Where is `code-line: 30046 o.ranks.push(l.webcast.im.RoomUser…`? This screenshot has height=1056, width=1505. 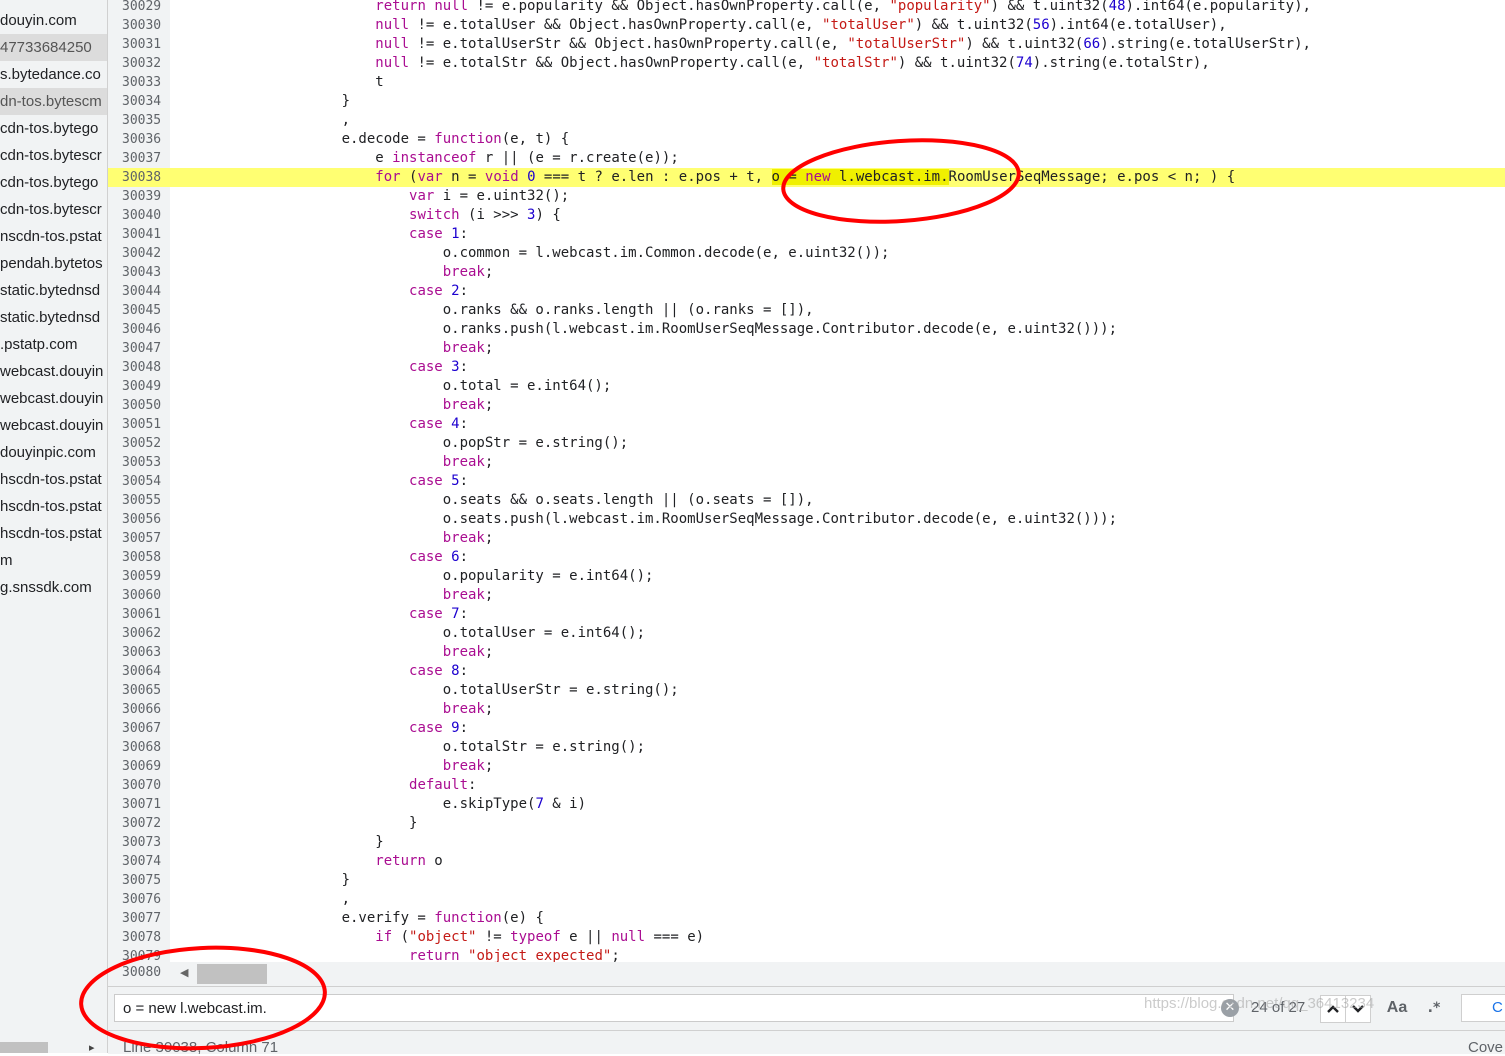 code-line: 30046 o.ranks.push(l.webcast.im.RoomUser… is located at coordinates (806, 329).